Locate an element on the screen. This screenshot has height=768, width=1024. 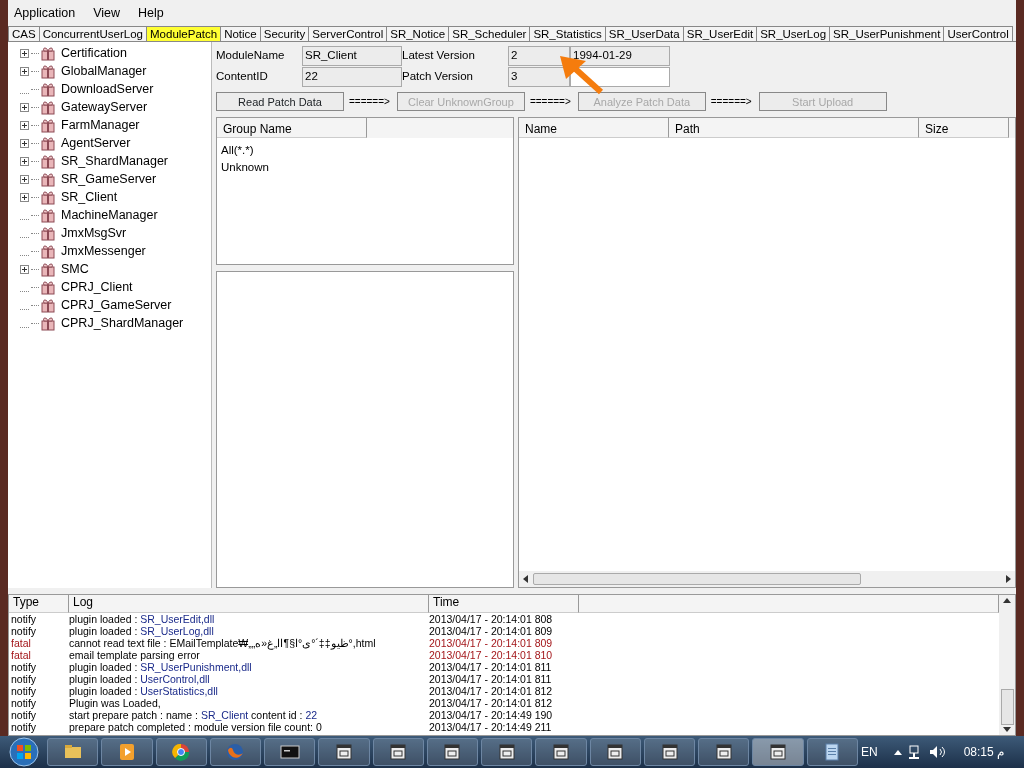
input-field: 22 is located at coordinates (352, 77).